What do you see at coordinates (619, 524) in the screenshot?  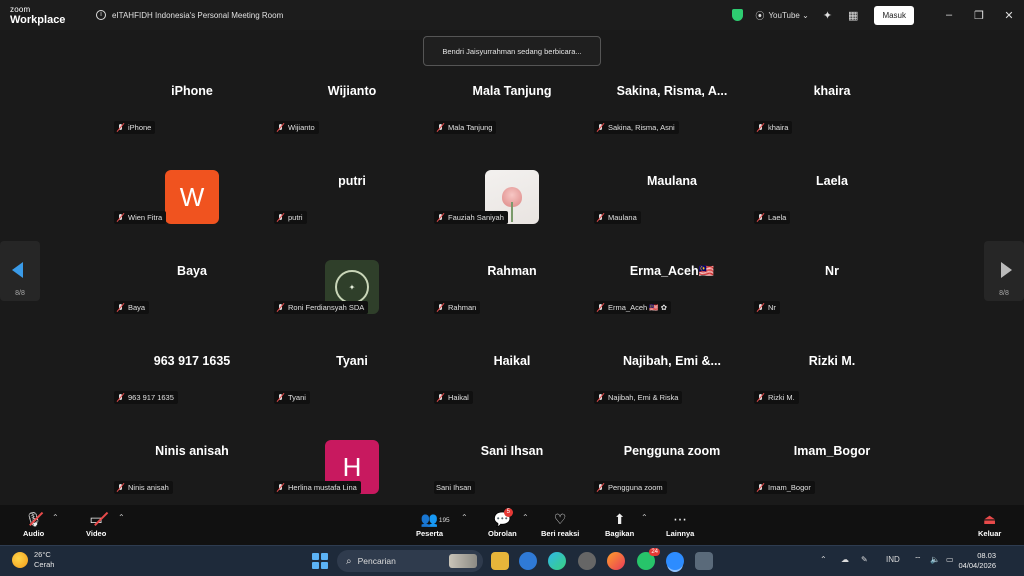 I see `share-button: ⬆ Bagikan` at bounding box center [619, 524].